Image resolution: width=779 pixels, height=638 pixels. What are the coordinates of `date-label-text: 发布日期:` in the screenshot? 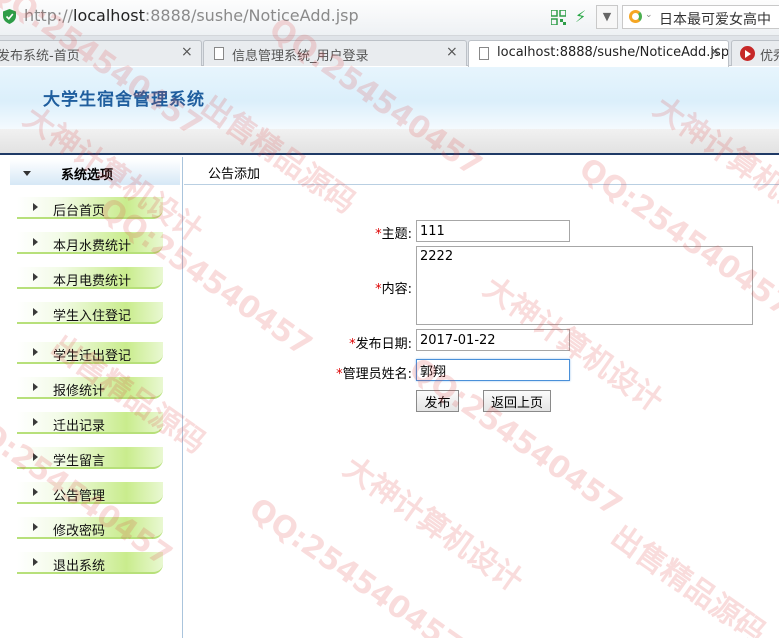 It's located at (383, 344).